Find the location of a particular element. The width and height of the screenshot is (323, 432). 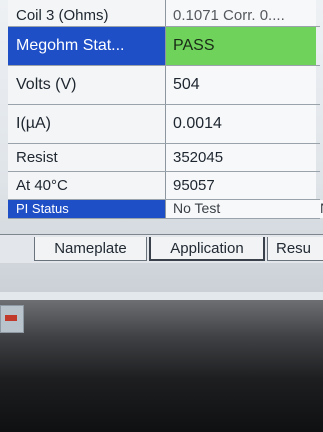

grid-row-label: Coil 3 (Ohms) is located at coordinates (87, 13).